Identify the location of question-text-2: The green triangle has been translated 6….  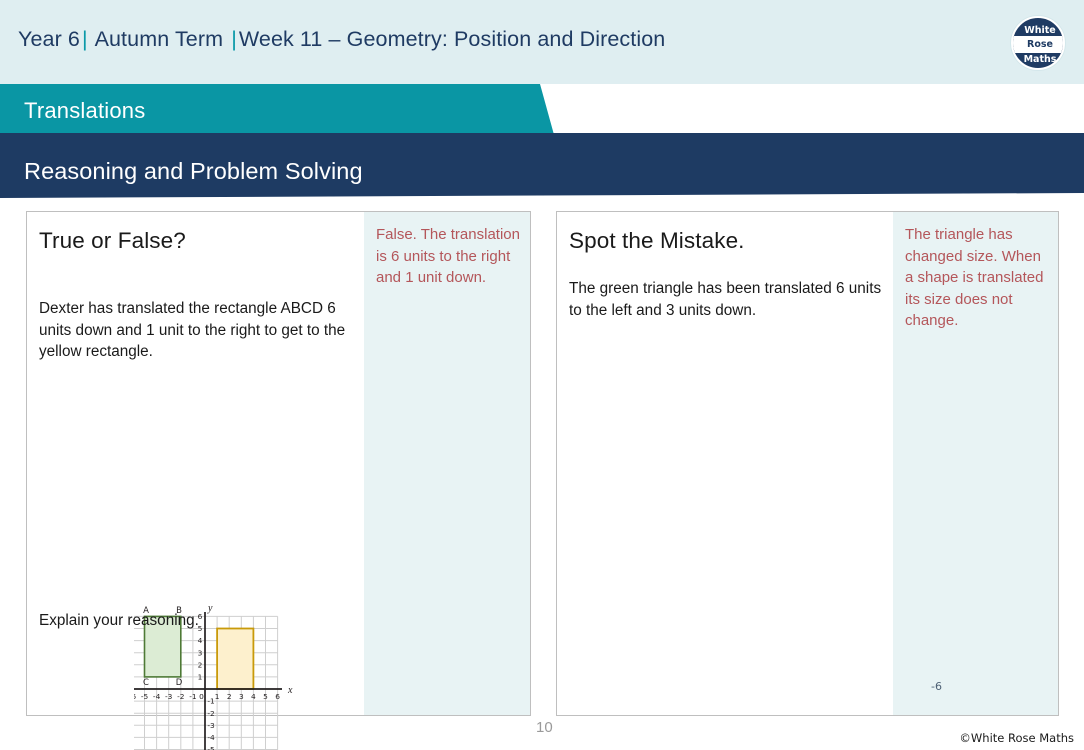
(725, 299).